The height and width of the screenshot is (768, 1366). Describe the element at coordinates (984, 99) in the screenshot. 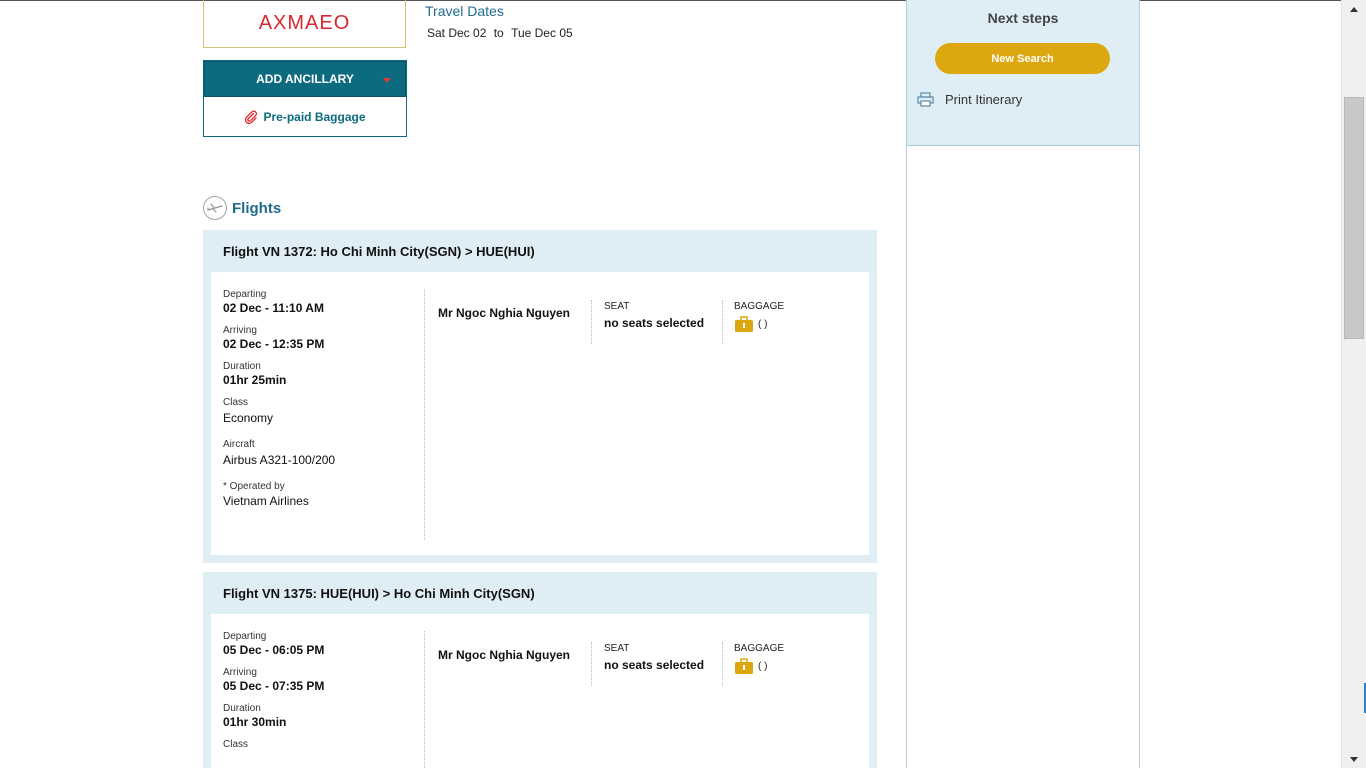

I see `print-itinerary-label: Print Itinerary` at that location.